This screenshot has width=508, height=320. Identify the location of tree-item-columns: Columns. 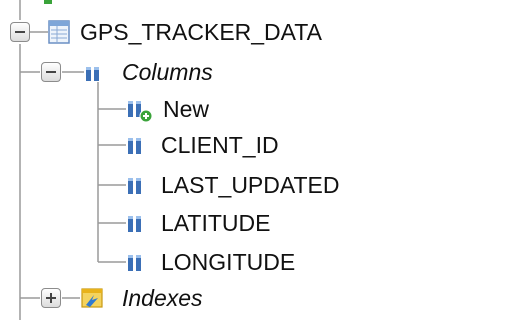
(150, 72).